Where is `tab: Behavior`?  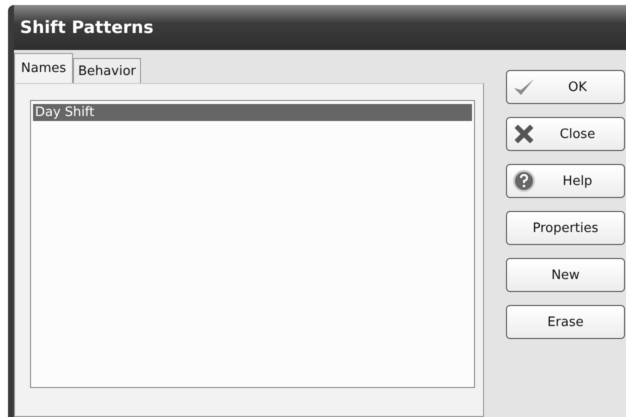
tab: Behavior is located at coordinates (107, 70).